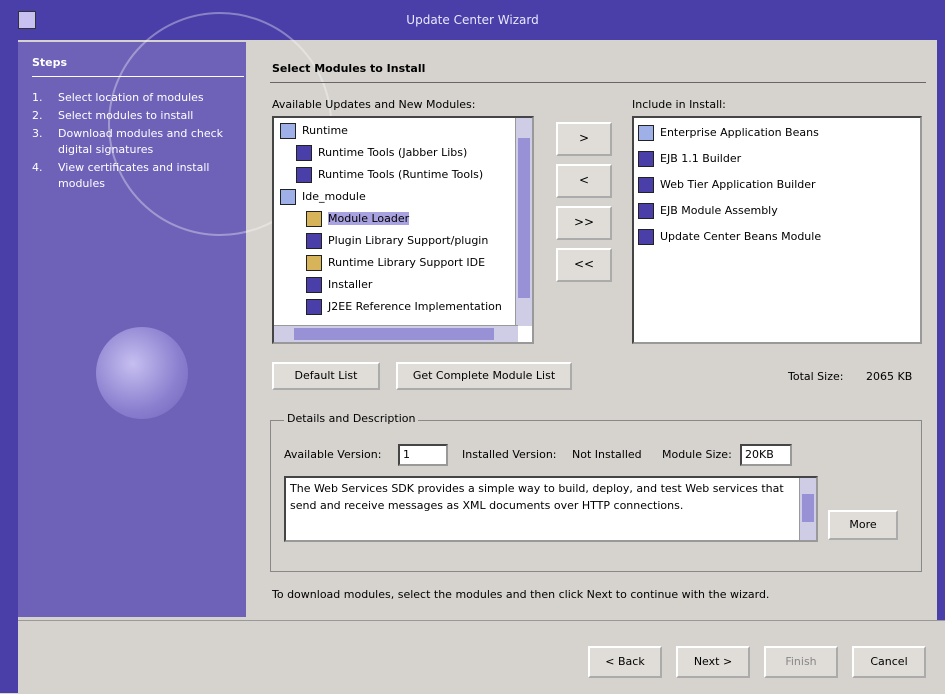 Image resolution: width=945 pixels, height=694 pixels. What do you see at coordinates (889, 376) in the screenshot?
I see `total-size-value: 2065 KB` at bounding box center [889, 376].